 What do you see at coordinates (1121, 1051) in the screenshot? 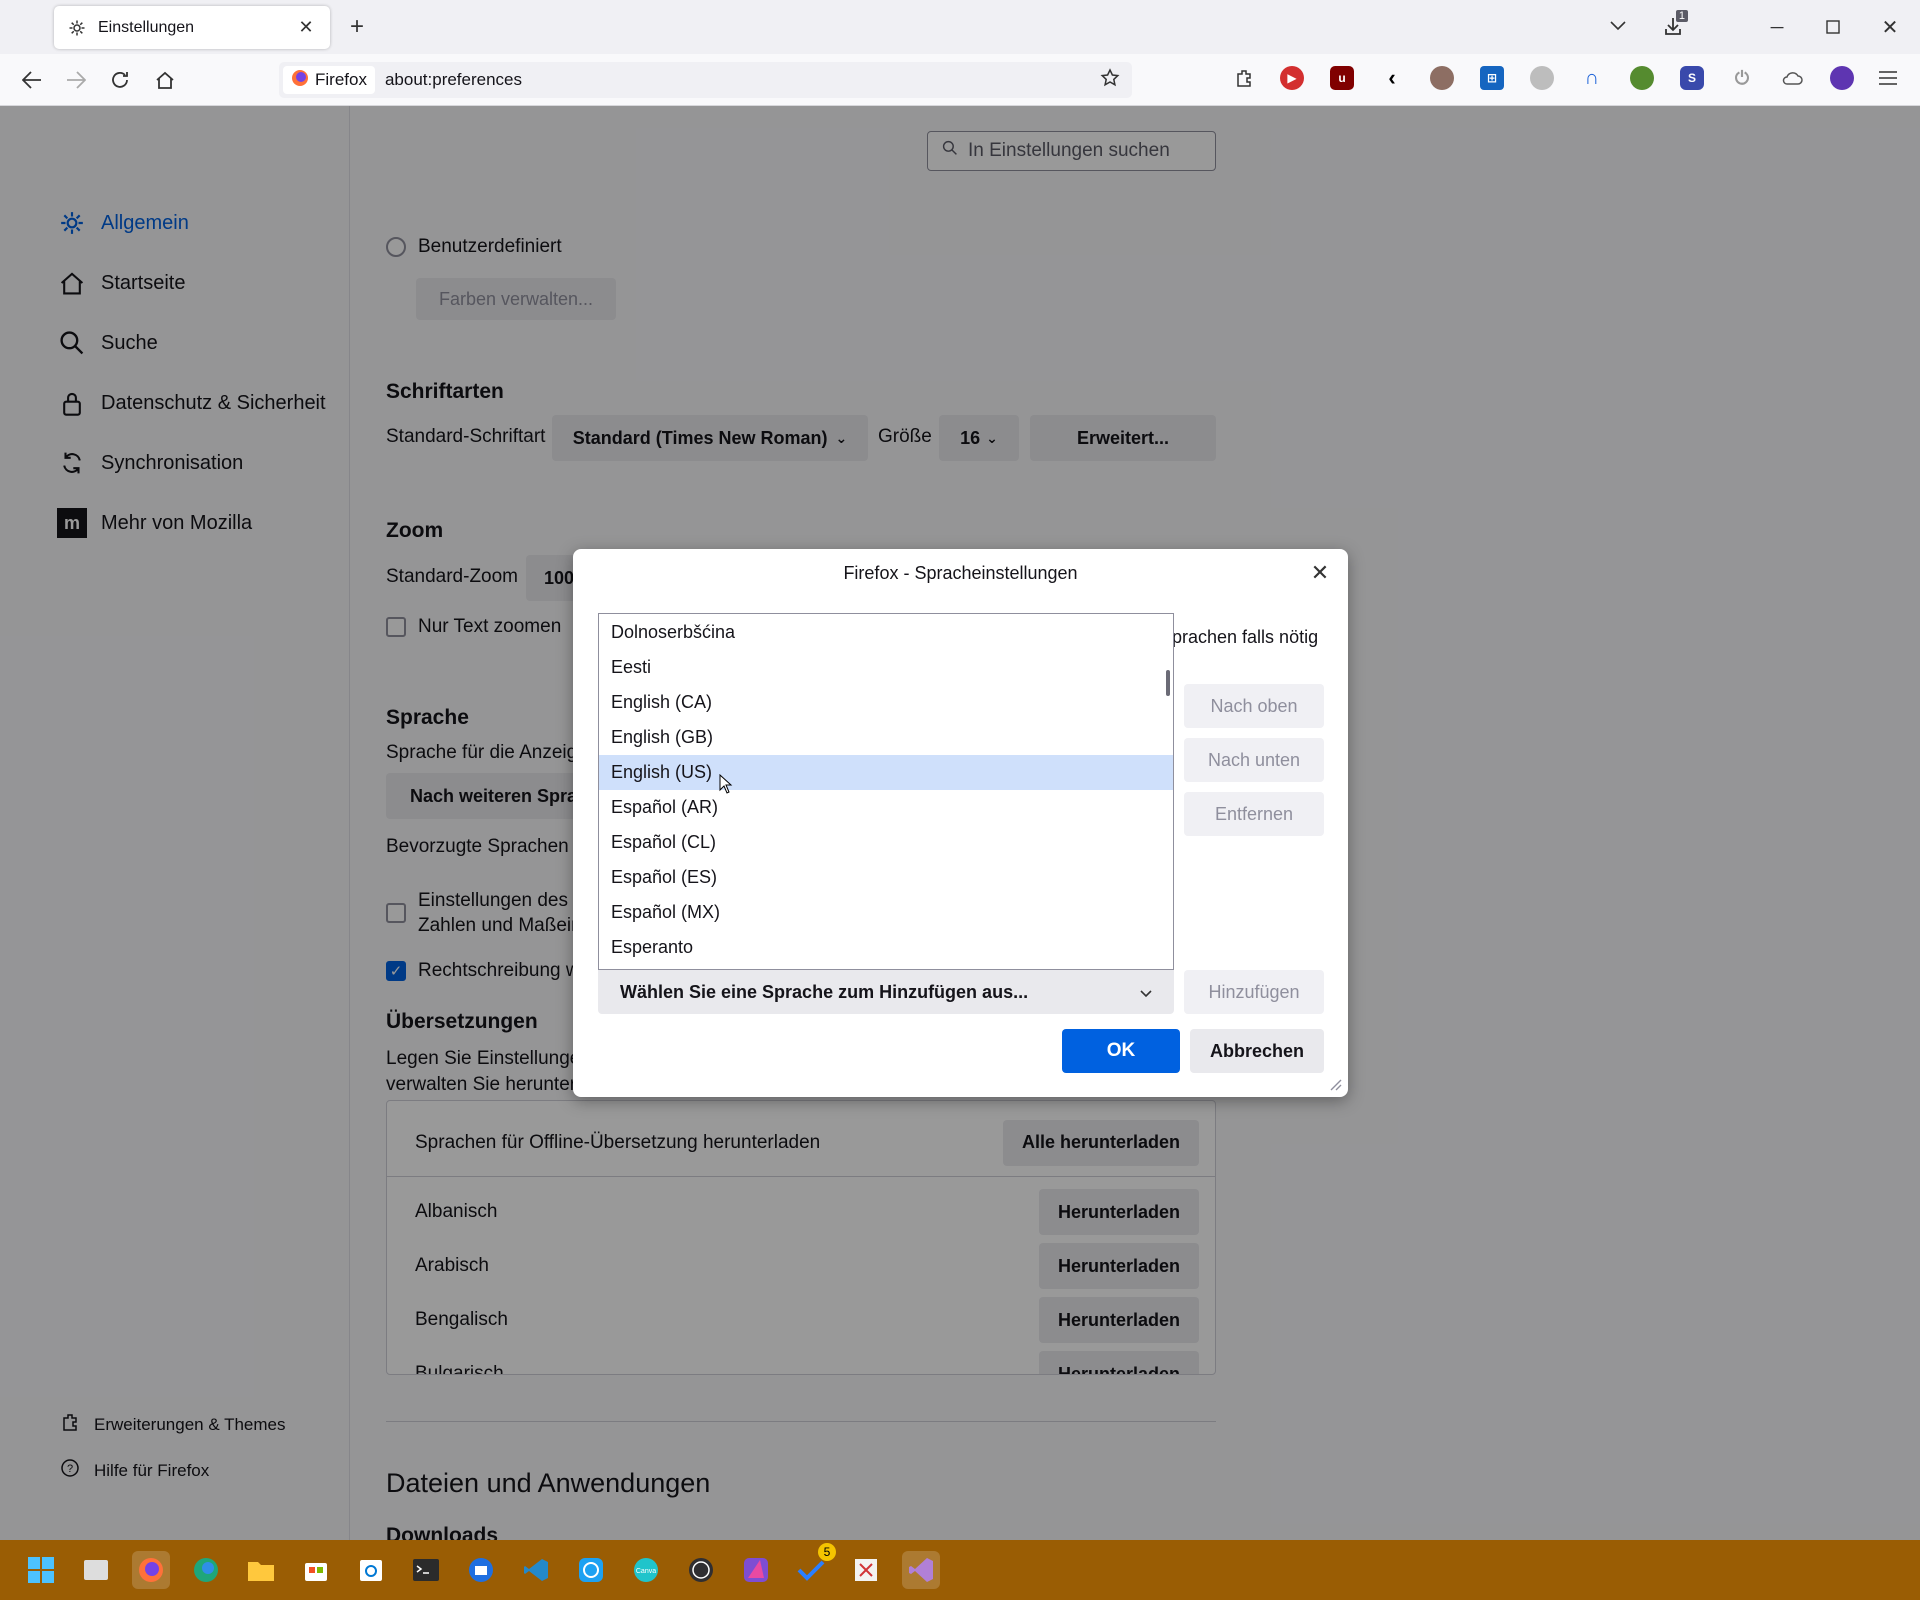
I see `ok-button: OK` at bounding box center [1121, 1051].